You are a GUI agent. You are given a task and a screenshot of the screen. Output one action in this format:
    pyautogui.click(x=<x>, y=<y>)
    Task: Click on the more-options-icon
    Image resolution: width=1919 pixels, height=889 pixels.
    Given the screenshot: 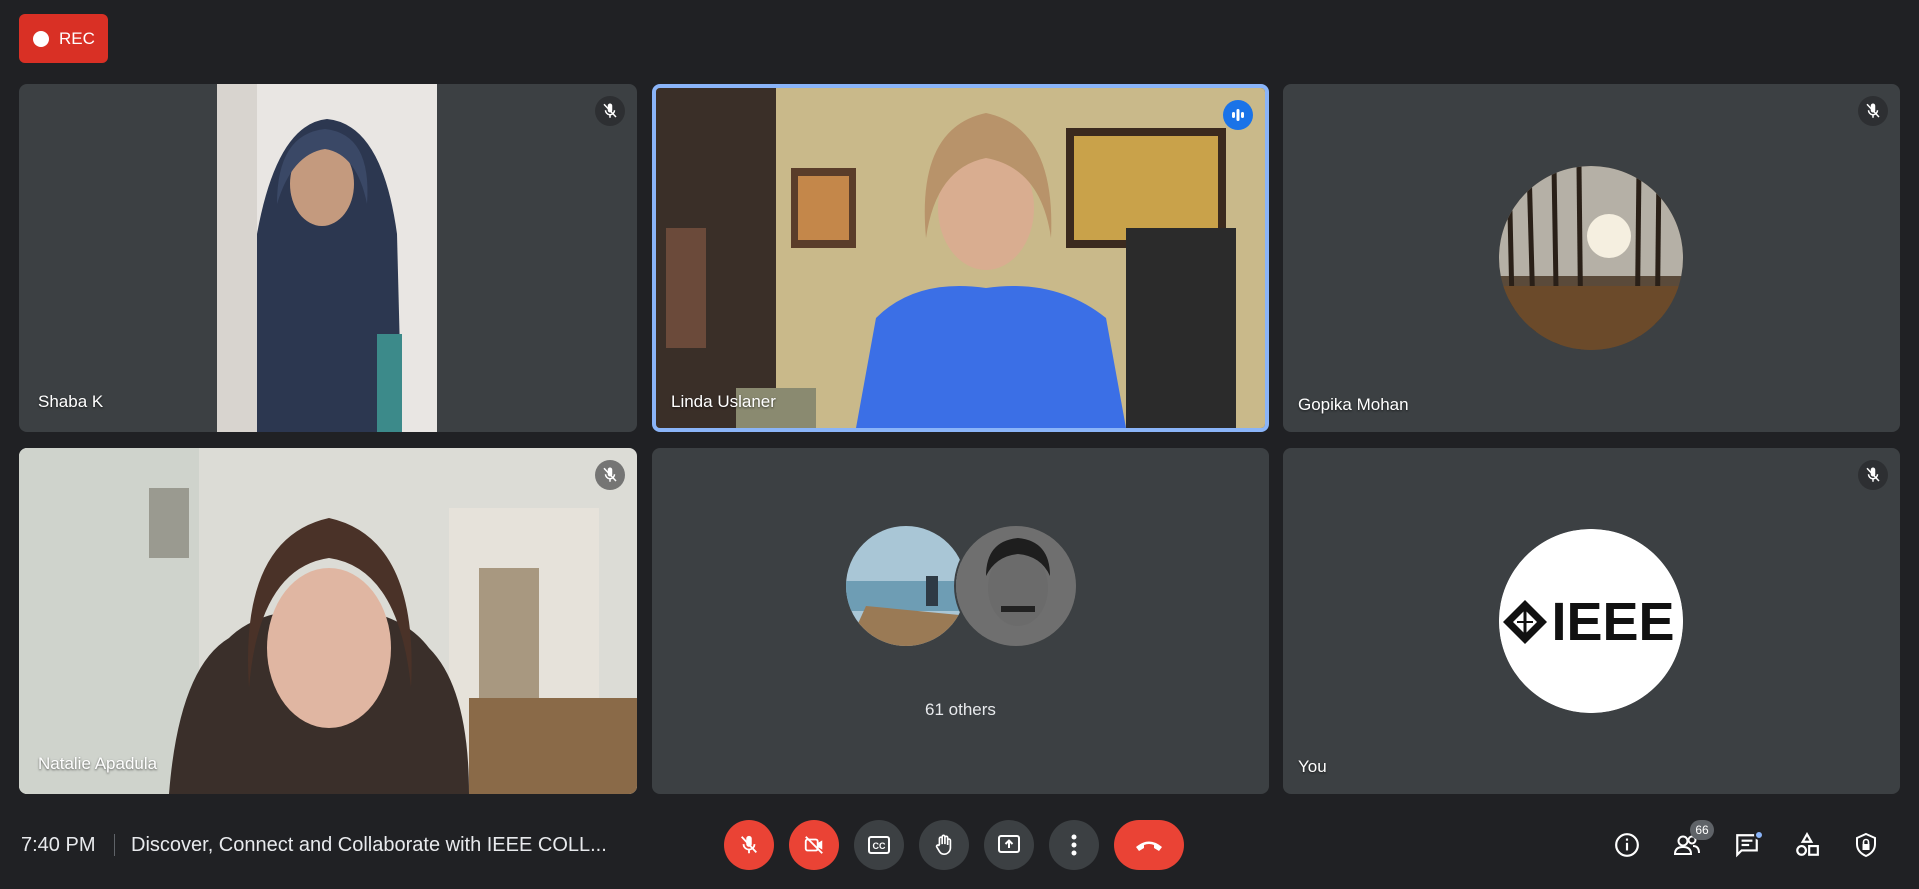 What is the action you would take?
    pyautogui.click(x=1074, y=845)
    